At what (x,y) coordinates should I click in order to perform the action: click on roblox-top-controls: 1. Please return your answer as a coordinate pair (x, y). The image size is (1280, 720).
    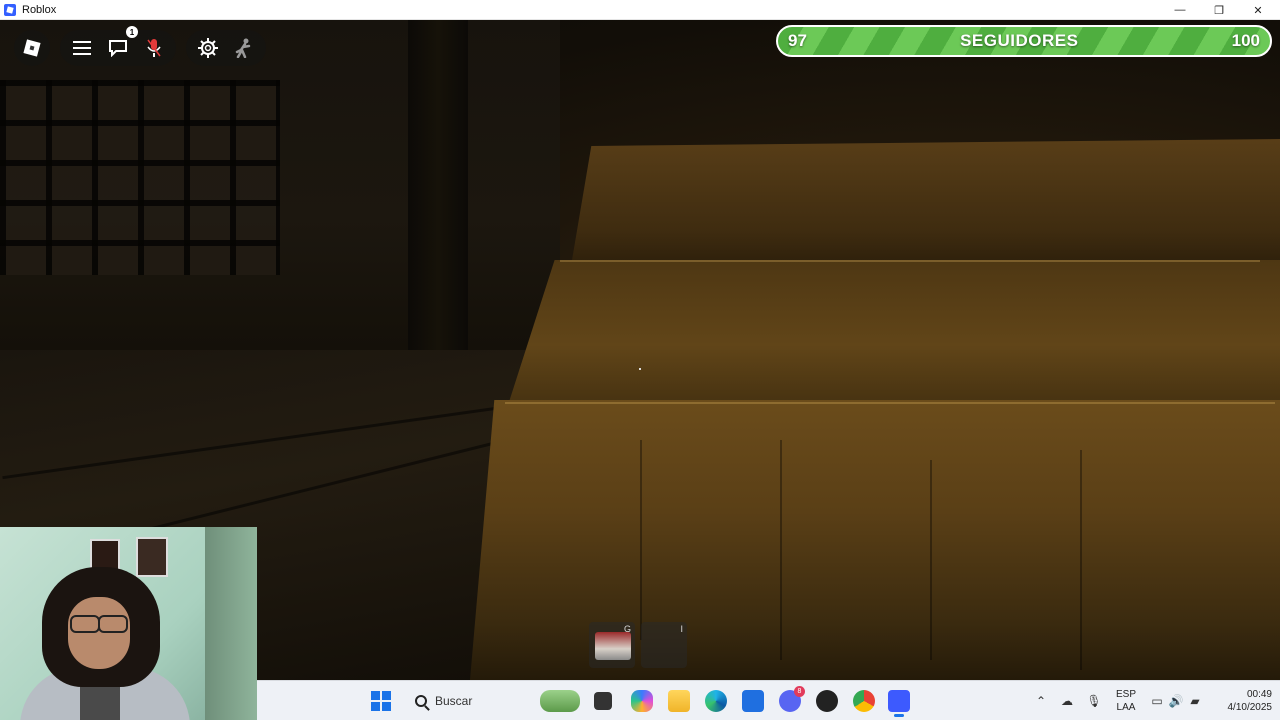
    Looking at the image, I should click on (140, 46).